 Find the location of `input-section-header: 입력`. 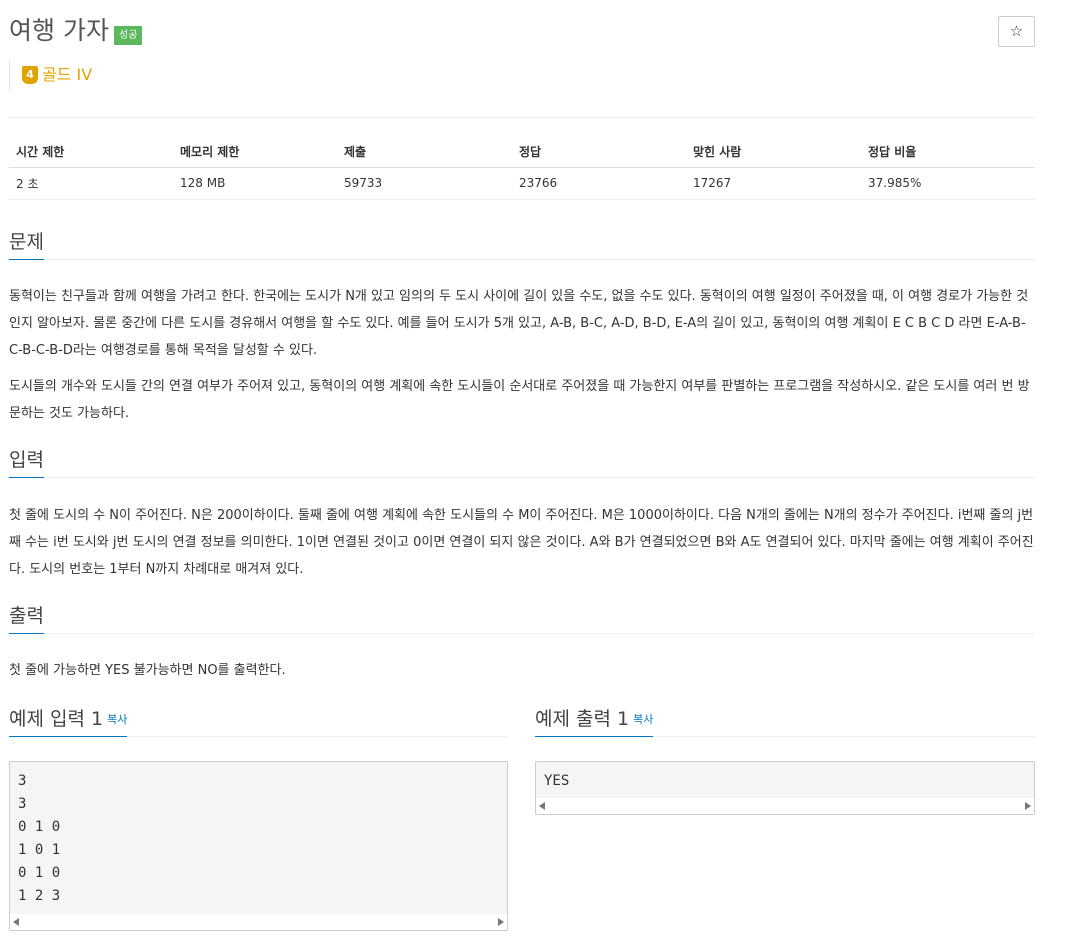

input-section-header: 입력 is located at coordinates (522, 463).